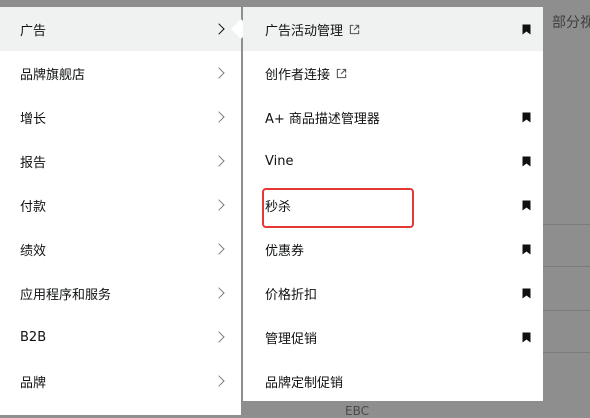  I want to click on menu-item-label: 报告, so click(33, 163).